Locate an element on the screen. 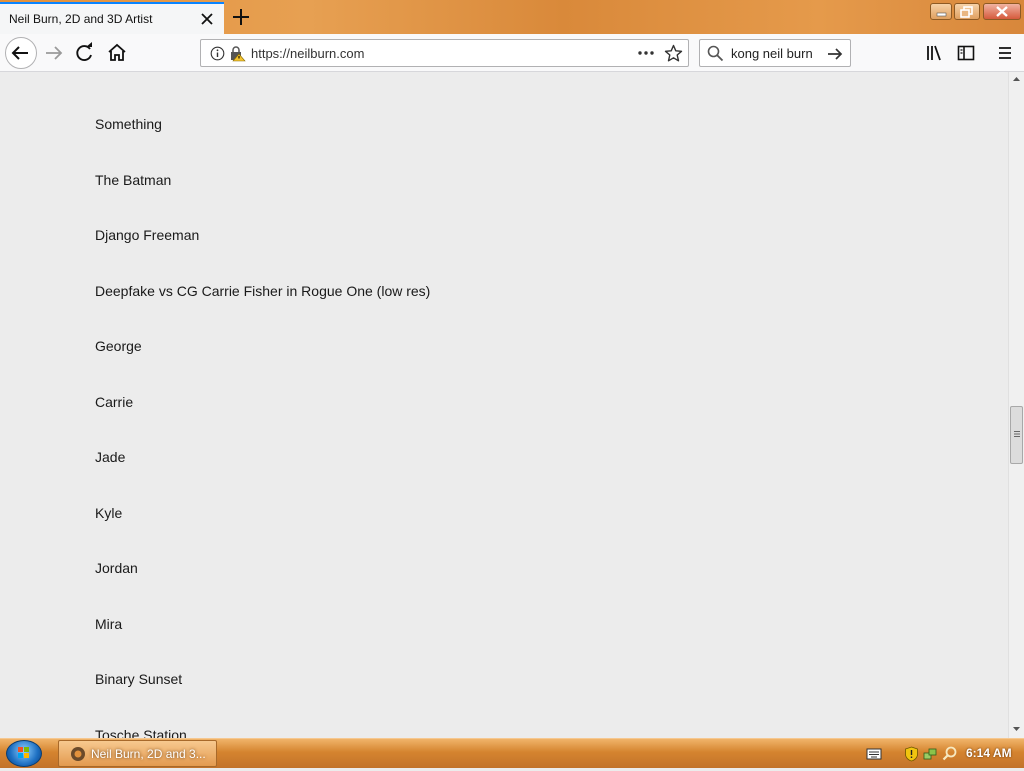 The image size is (1024, 771). clock: 6:14 AM is located at coordinates (989, 753).